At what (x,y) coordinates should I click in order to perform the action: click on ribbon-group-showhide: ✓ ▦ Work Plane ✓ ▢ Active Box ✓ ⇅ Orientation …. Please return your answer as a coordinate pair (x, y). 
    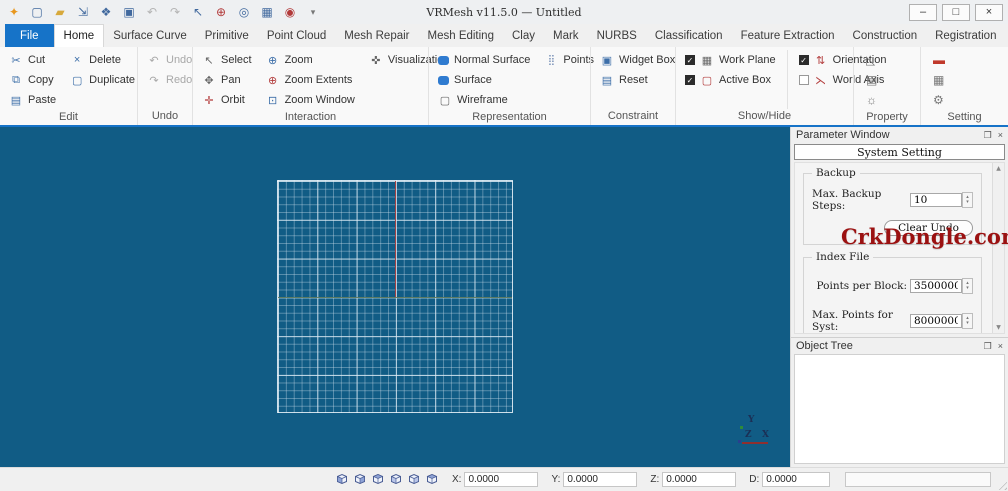
    Looking at the image, I should click on (780, 86).